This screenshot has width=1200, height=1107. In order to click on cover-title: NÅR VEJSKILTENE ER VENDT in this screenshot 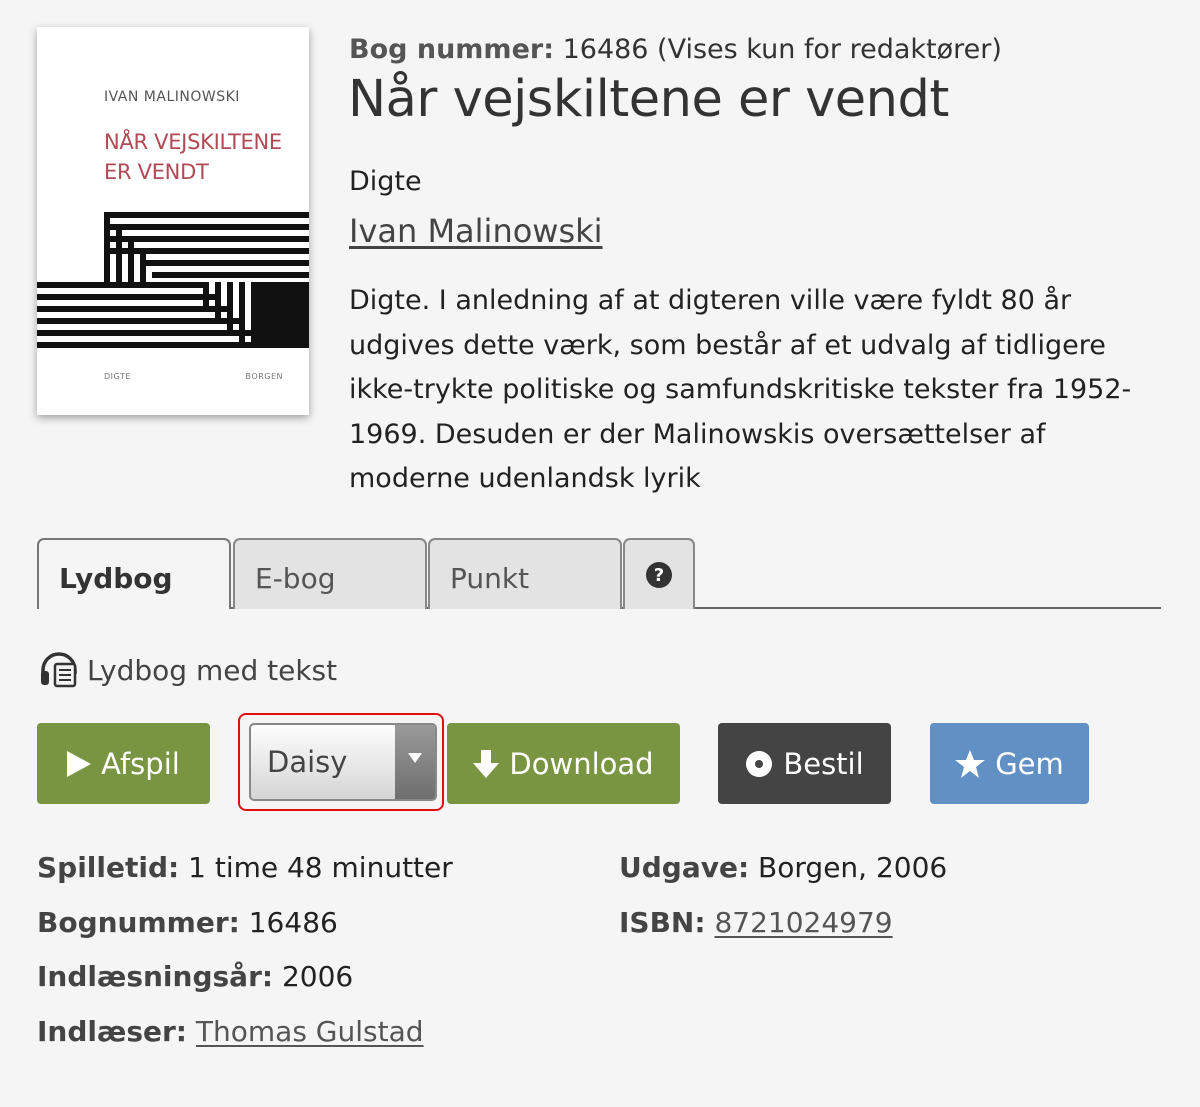, I will do `click(193, 157)`.